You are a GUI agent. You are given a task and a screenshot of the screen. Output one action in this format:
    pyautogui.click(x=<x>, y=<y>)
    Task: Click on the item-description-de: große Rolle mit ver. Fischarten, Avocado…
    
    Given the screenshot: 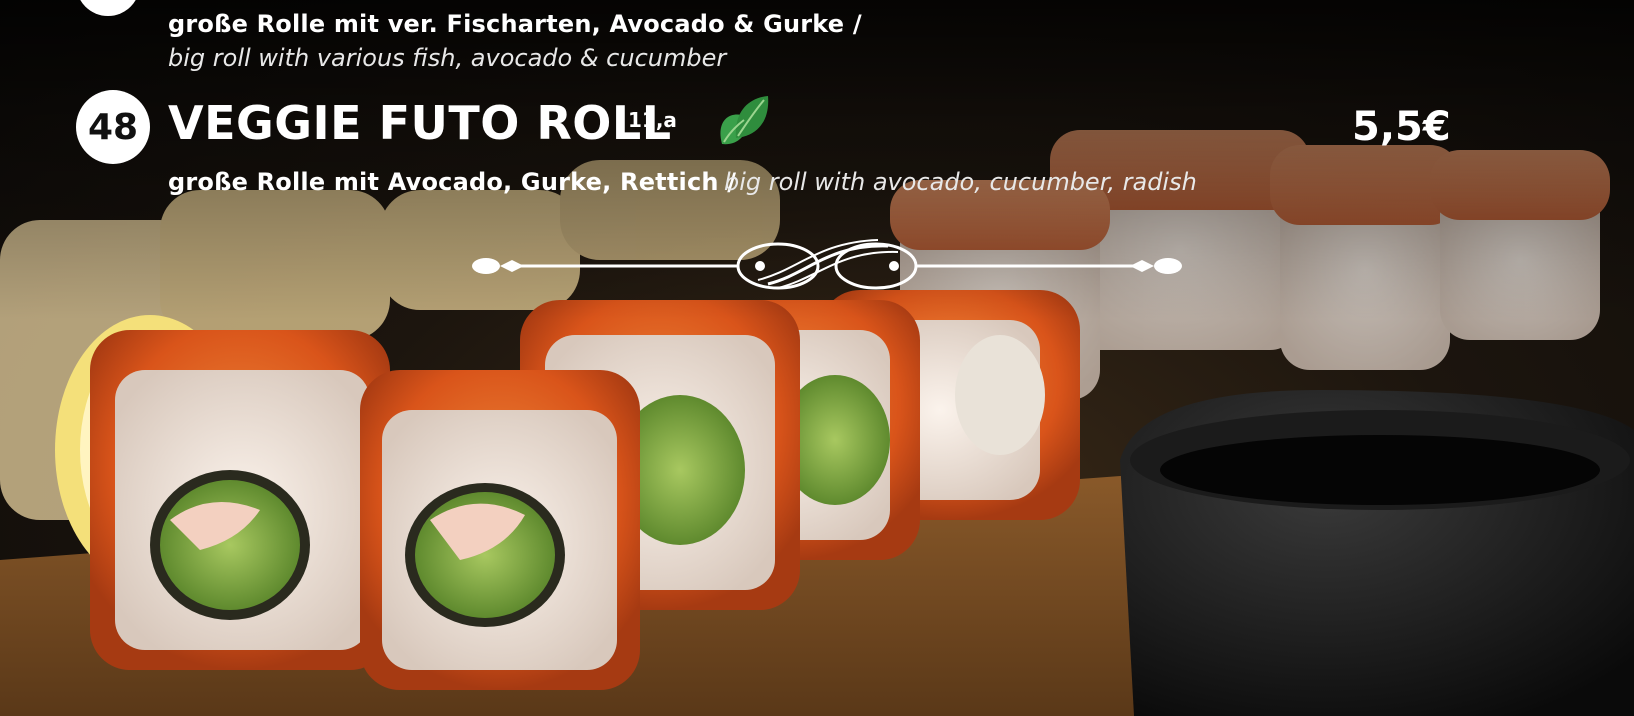 What is the action you would take?
    pyautogui.click(x=515, y=24)
    